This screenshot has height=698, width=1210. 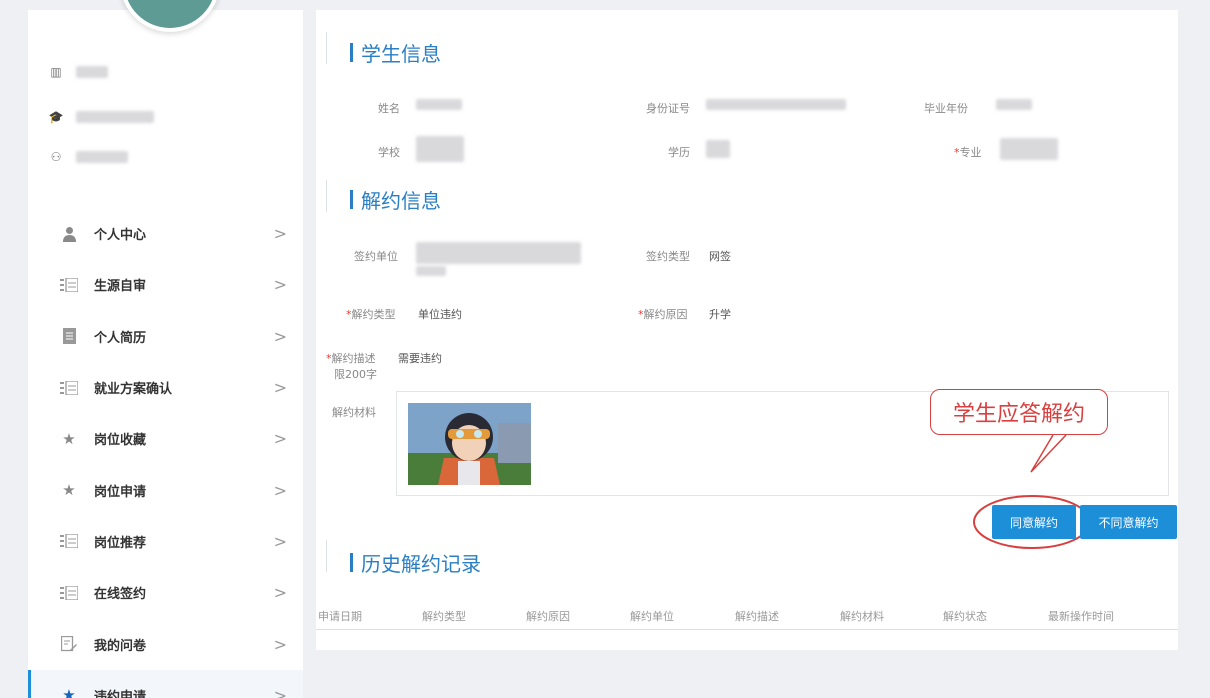 I want to click on graduation-year-value-blurred, so click(x=1014, y=104).